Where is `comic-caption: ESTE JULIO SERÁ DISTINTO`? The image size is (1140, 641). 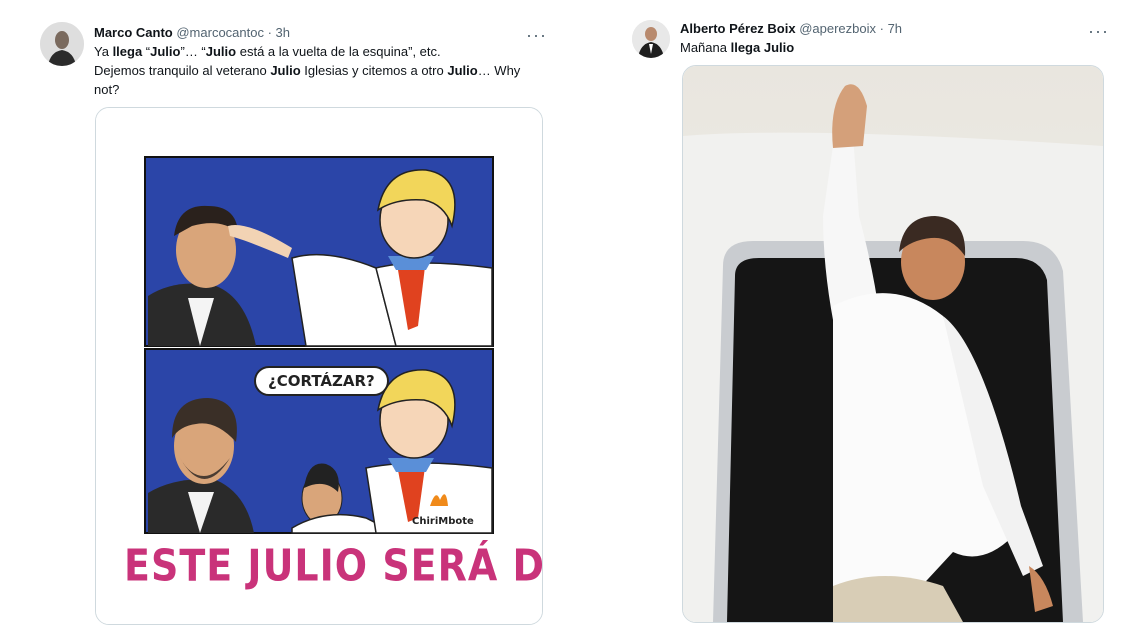 comic-caption: ESTE JULIO SERÁ DISTINTO is located at coordinates (333, 565).